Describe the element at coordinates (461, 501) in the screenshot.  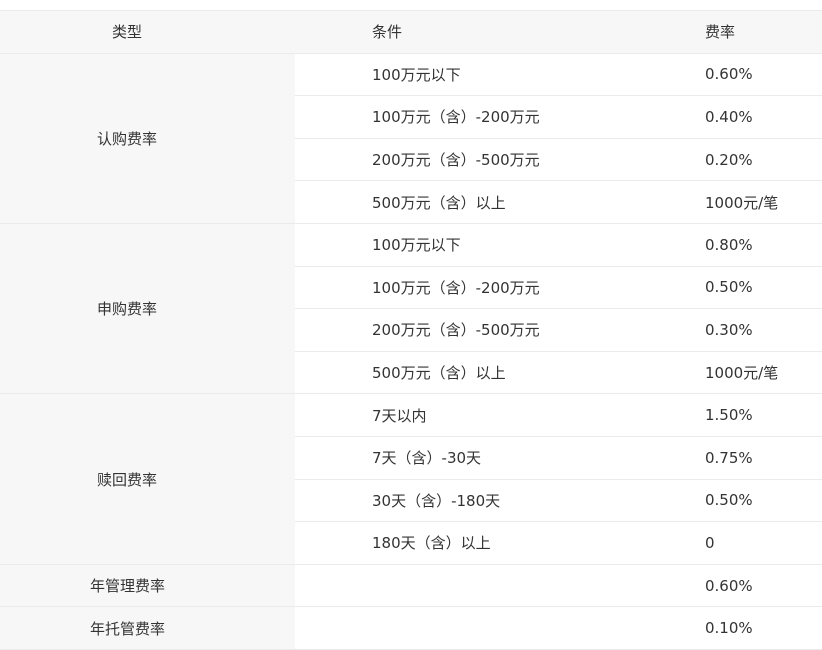
I see `condition-cell: 30天（含）-180天` at that location.